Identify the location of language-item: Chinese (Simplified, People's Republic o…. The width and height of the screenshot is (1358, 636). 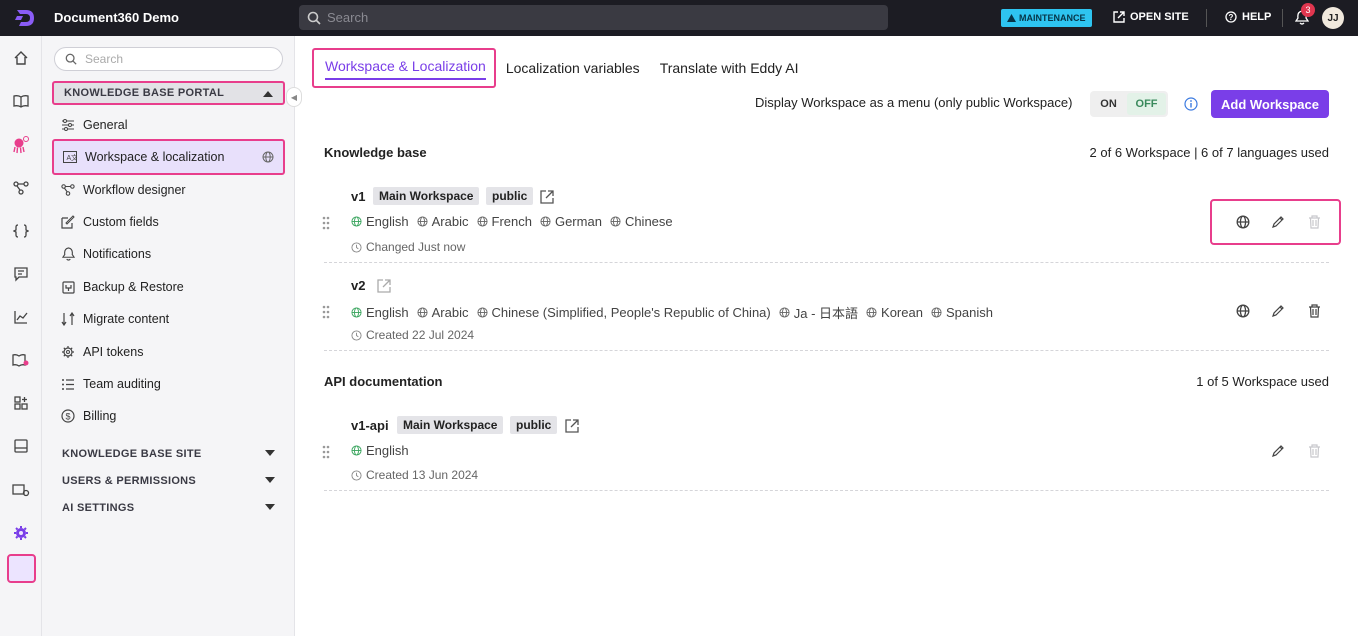
(623, 312).